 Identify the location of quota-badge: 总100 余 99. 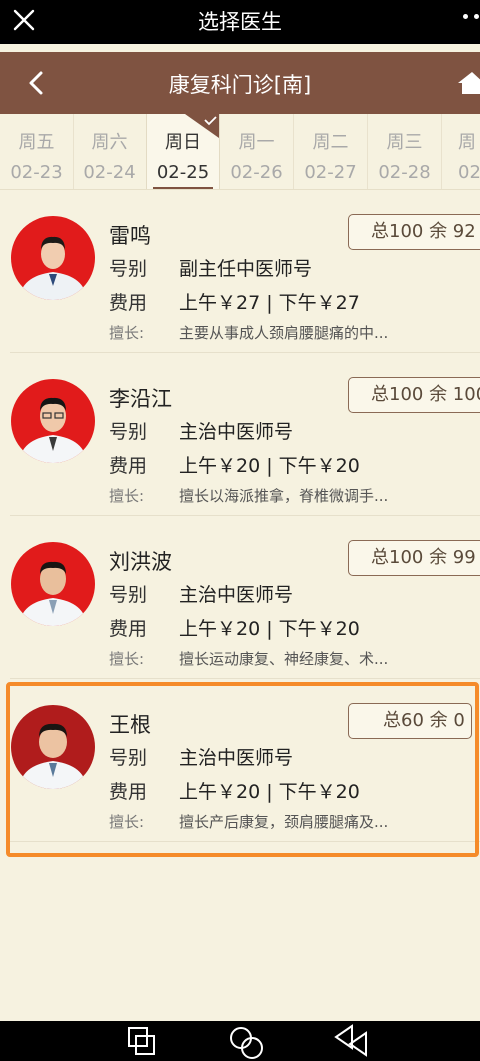
(414, 558).